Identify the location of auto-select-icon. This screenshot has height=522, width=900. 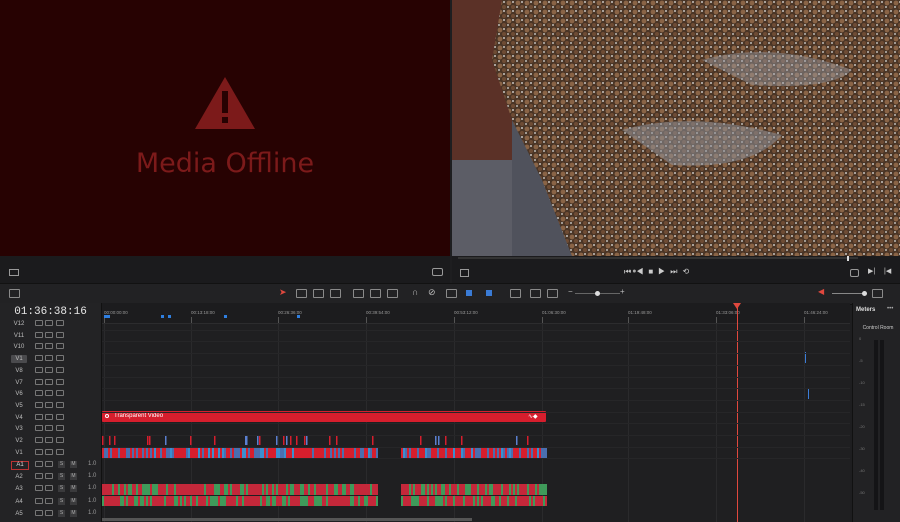
(49, 488).